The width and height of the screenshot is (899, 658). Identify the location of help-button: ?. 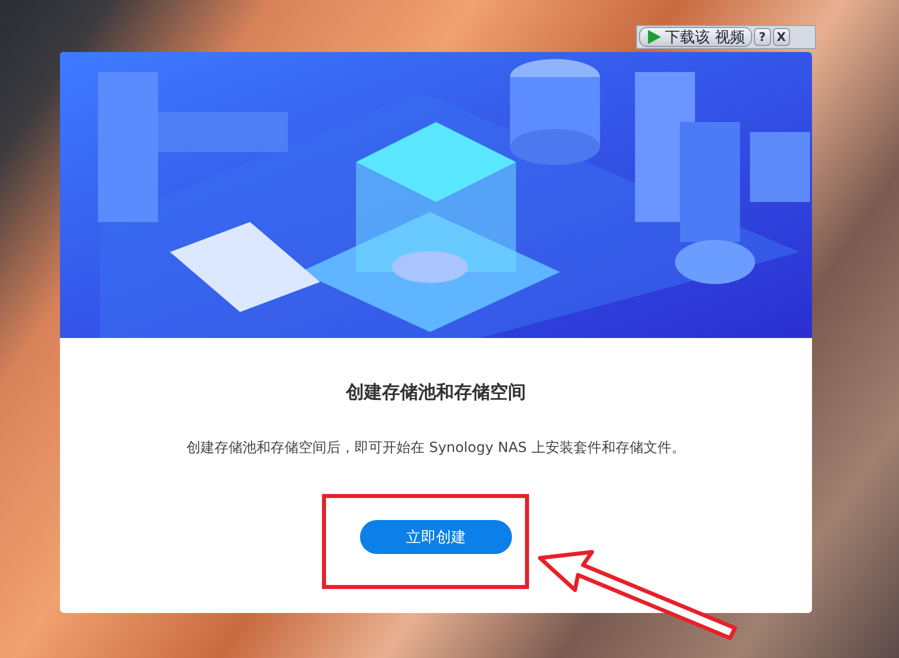
(762, 37).